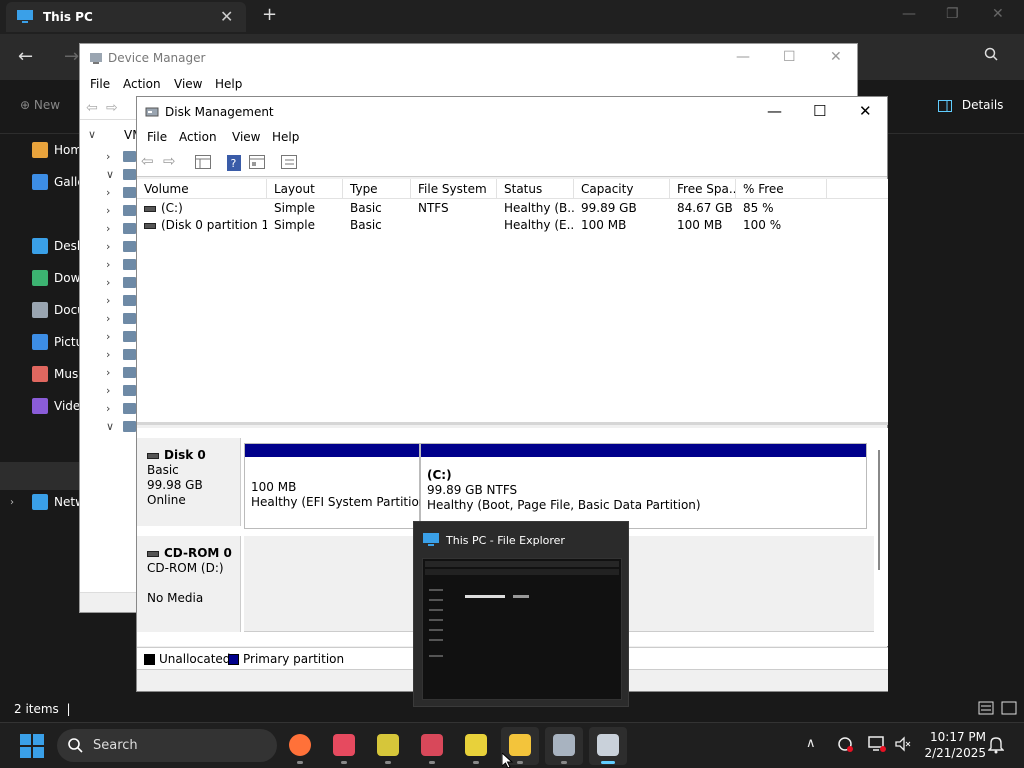 The width and height of the screenshot is (1024, 768). I want to click on close-tab-icon: ✕, so click(226, 16).